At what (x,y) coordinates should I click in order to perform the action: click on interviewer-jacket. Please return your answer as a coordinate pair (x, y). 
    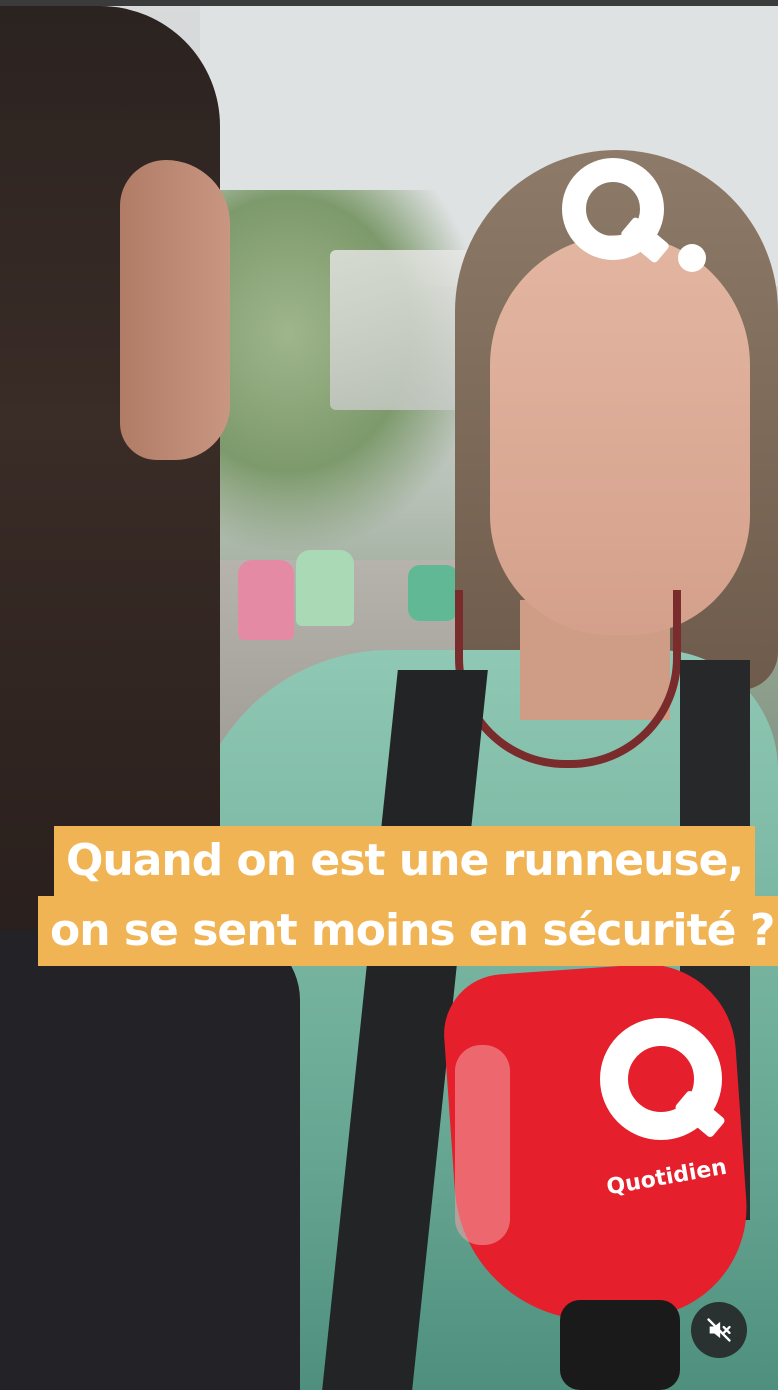
    Looking at the image, I should click on (150, 1160).